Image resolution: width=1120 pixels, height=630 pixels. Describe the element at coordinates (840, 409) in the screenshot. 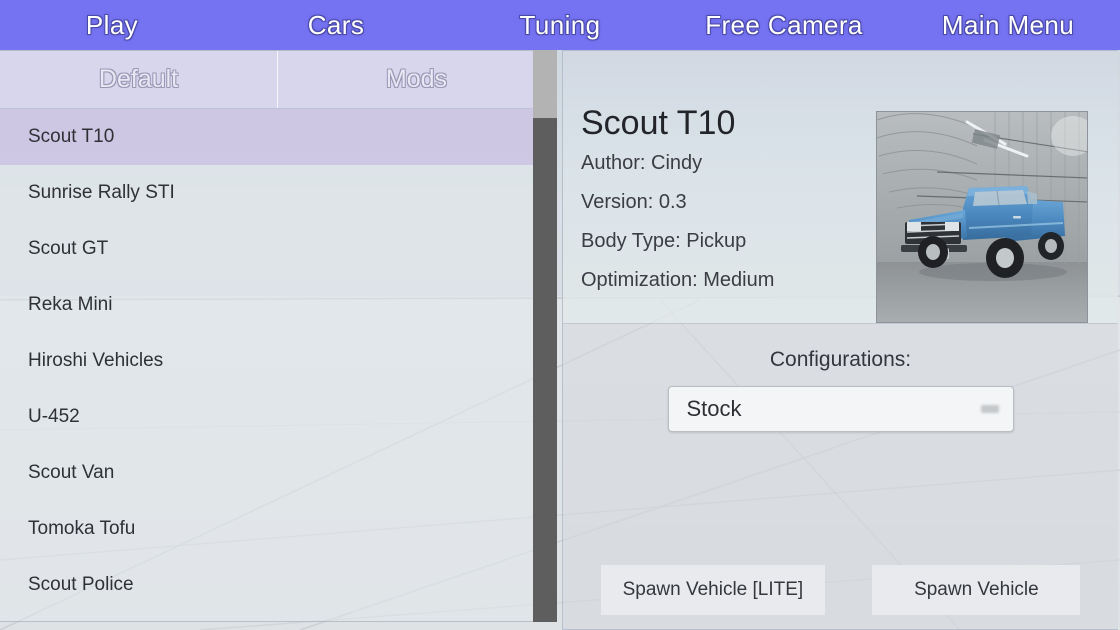

I see `configurations-dropdown: Stock` at that location.